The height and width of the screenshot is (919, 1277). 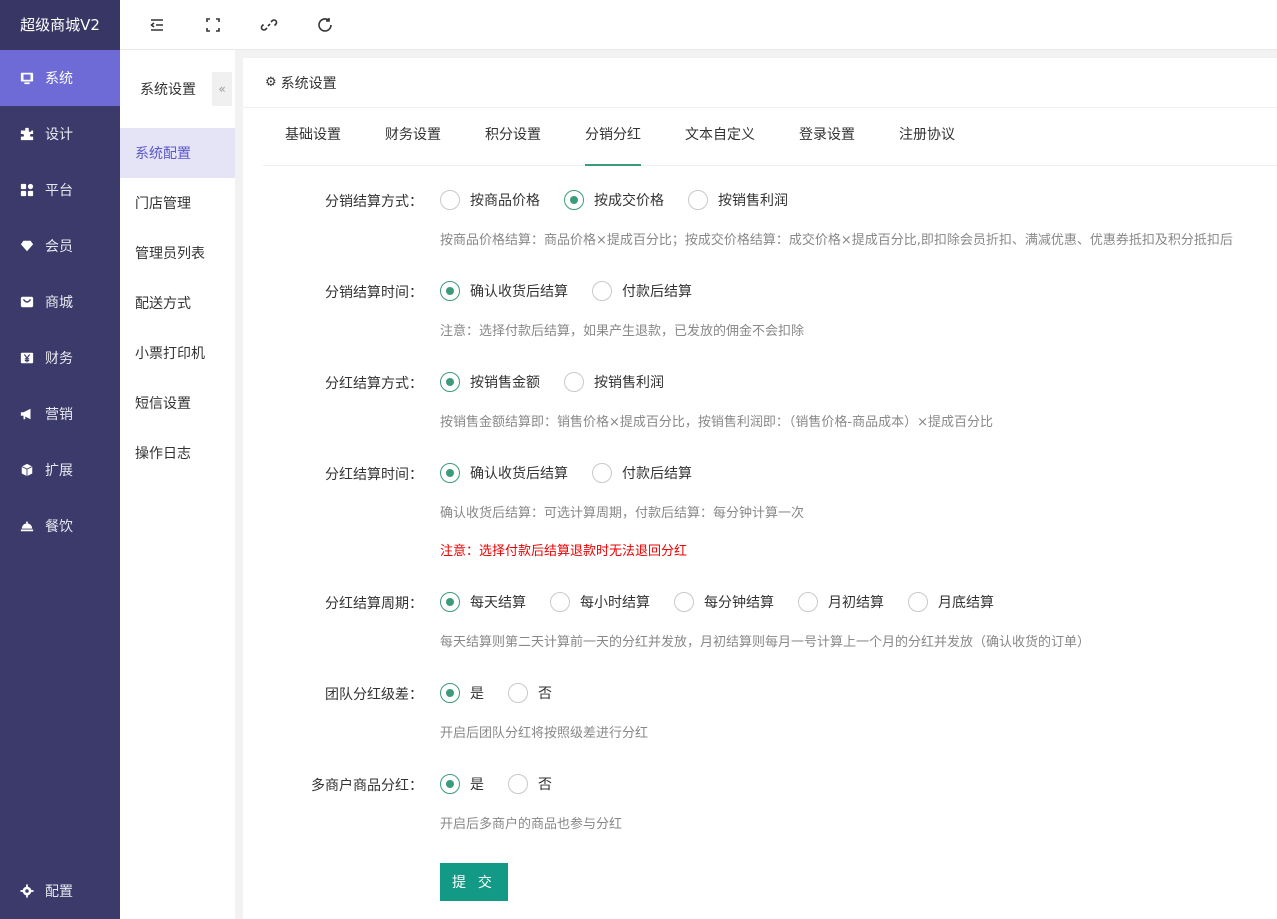 What do you see at coordinates (222, 89) in the screenshot?
I see `collapse-button: «` at bounding box center [222, 89].